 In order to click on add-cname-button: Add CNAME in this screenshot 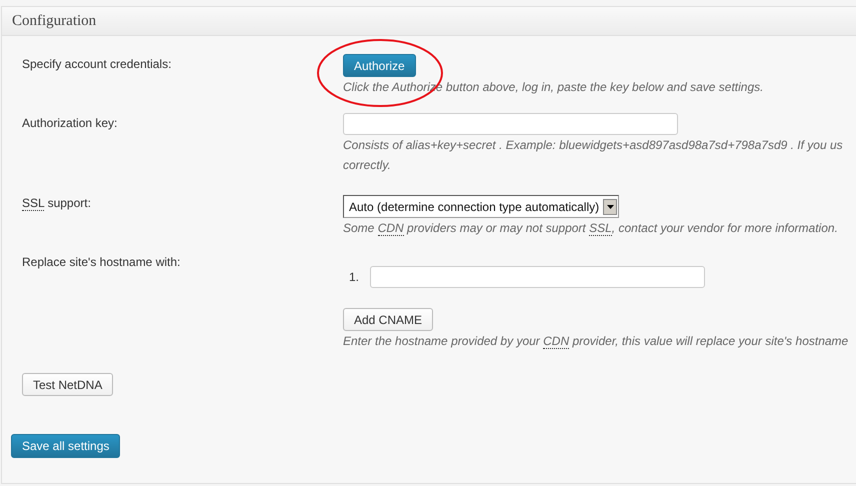, I will do `click(388, 319)`.